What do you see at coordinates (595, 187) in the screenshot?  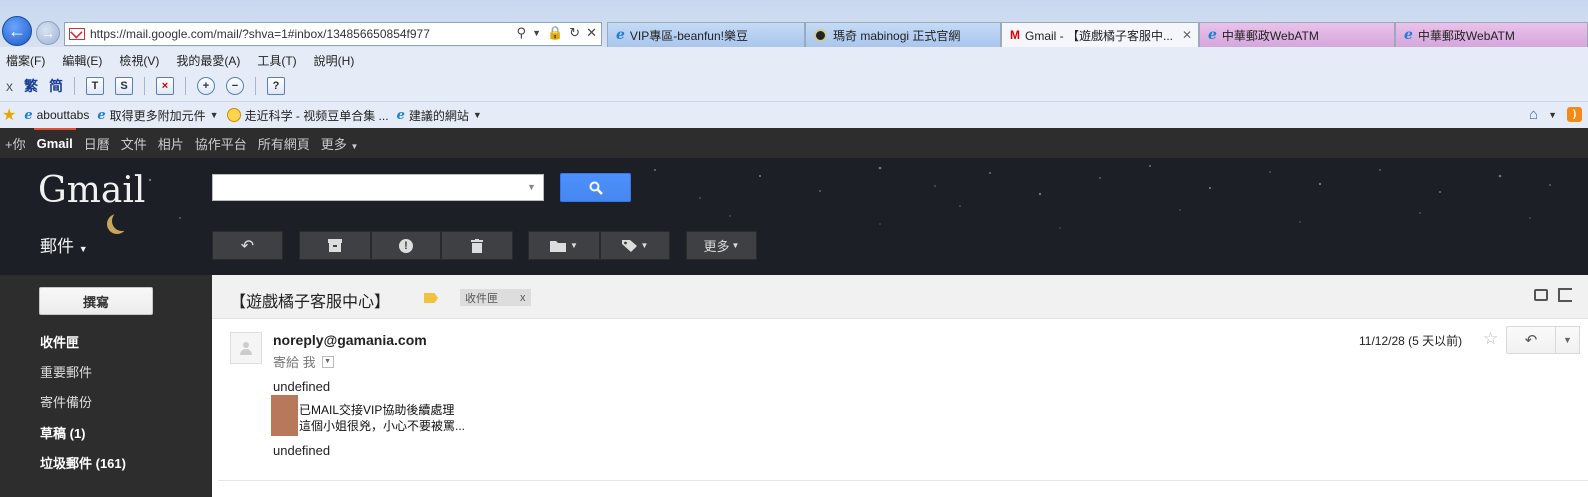 I see `search-button` at bounding box center [595, 187].